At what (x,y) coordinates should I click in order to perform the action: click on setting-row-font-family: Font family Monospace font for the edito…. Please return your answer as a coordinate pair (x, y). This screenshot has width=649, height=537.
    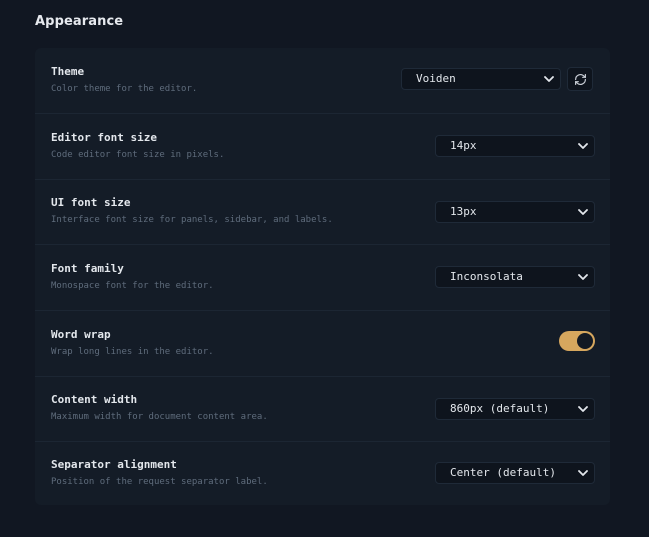
    Looking at the image, I should click on (322, 278).